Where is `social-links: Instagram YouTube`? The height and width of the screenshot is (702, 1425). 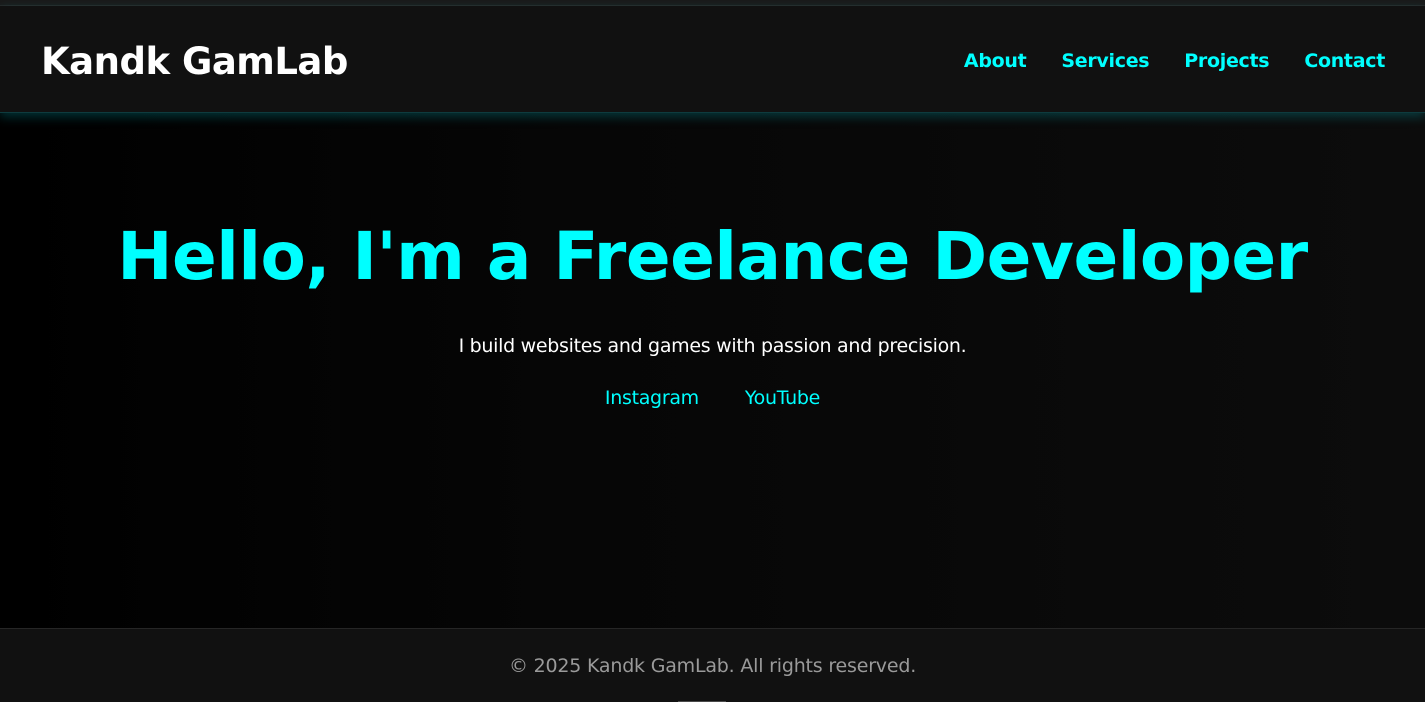
social-links: Instagram YouTube is located at coordinates (712, 398).